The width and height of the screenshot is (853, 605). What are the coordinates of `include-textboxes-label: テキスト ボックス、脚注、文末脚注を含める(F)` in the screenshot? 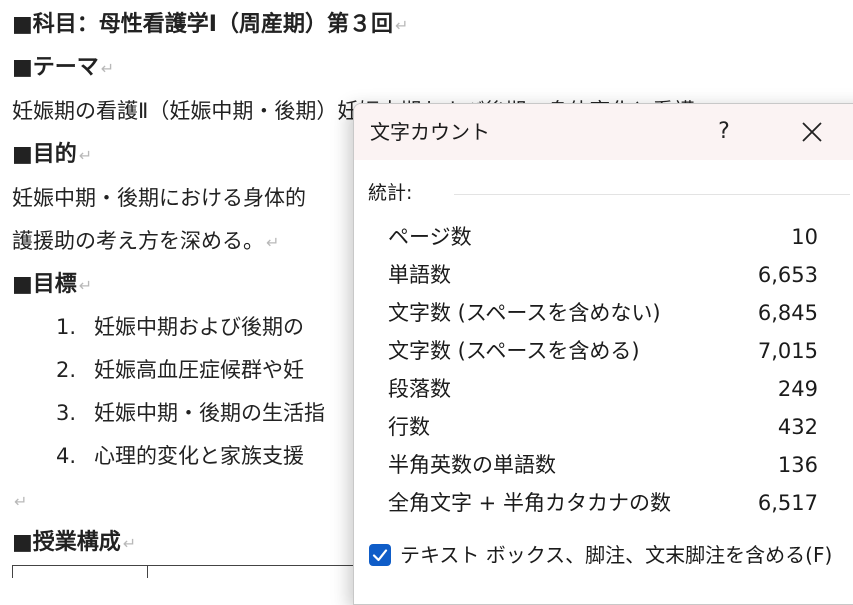 It's located at (616, 555).